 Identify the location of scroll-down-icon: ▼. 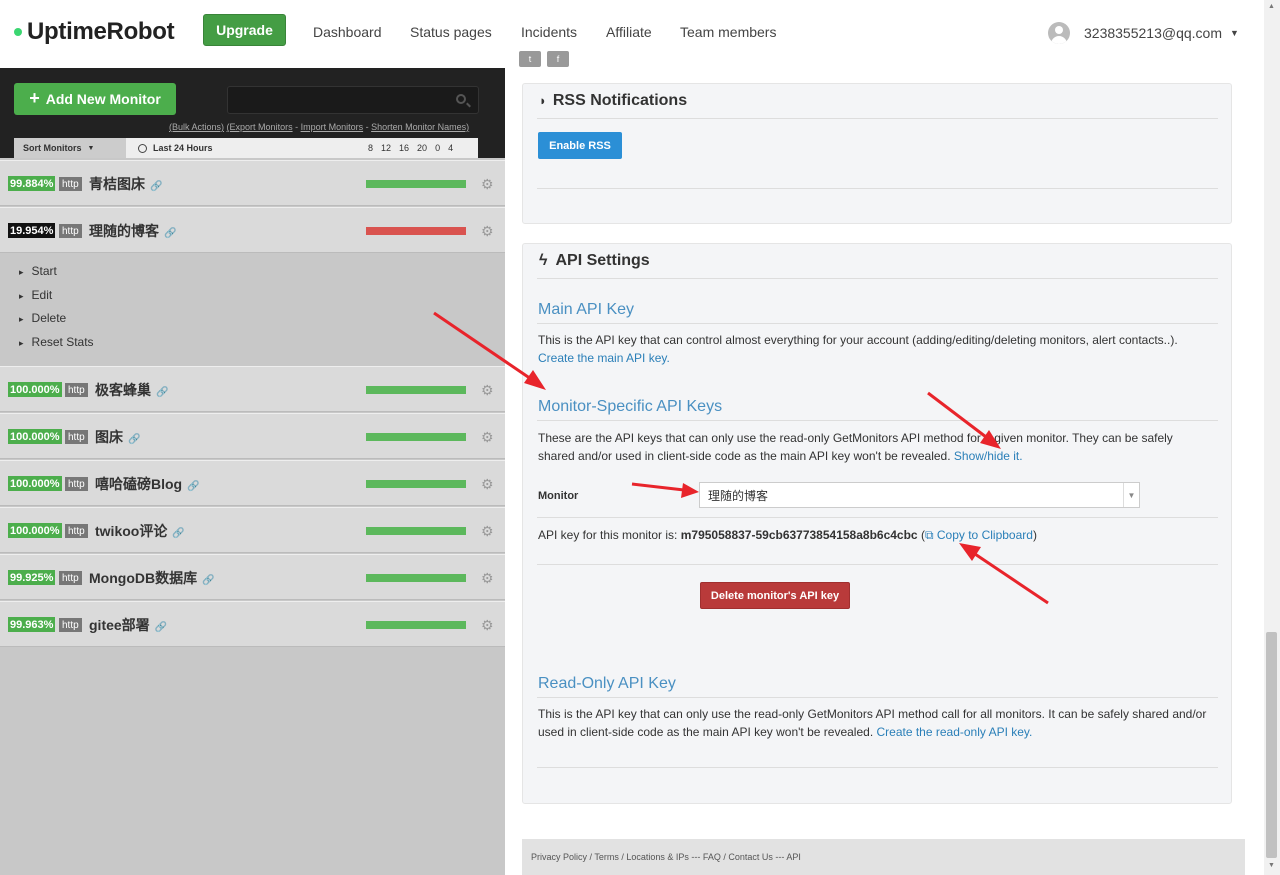
(1271, 865).